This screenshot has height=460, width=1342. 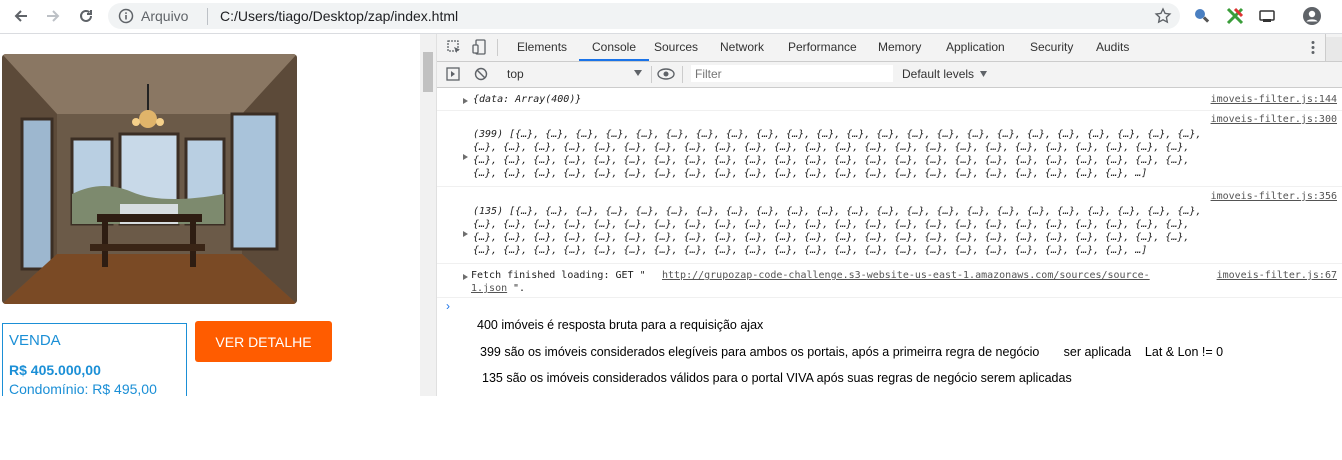 I want to click on clear-console-icon, so click(x=481, y=74).